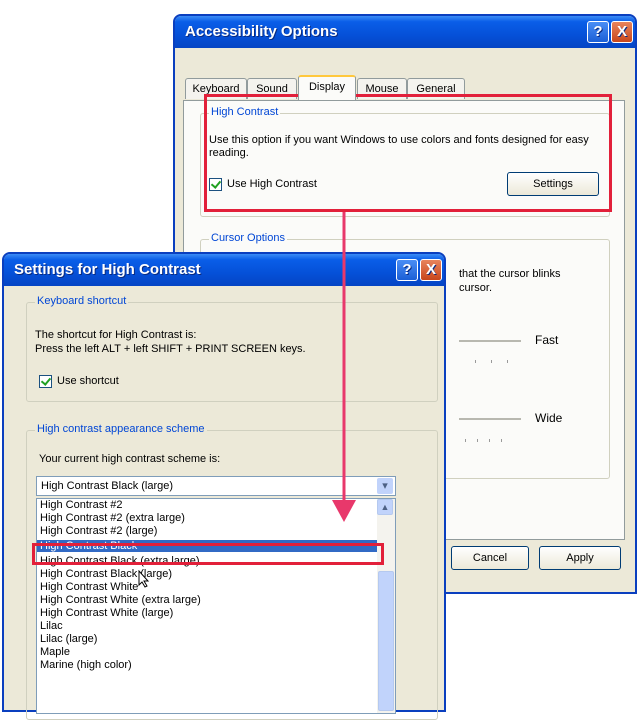  What do you see at coordinates (81, 505) in the screenshot?
I see `list-item: High Contrast #2` at bounding box center [81, 505].